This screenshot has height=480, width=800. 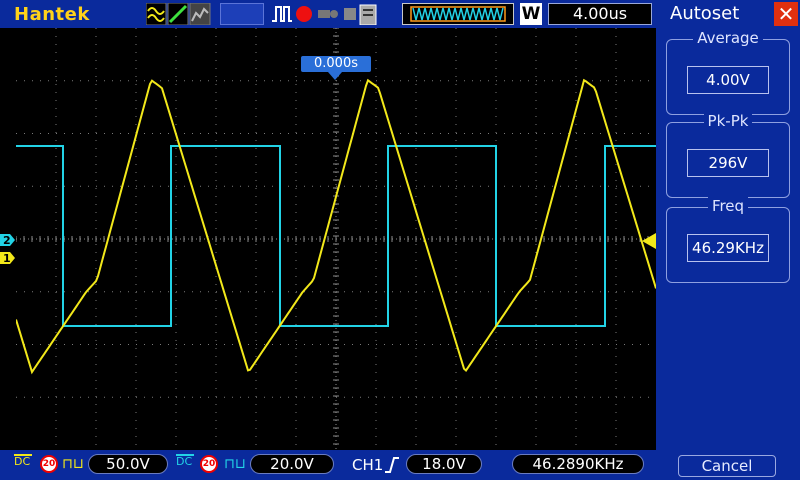 I want to click on trigger-level-marker-icon, so click(x=649, y=241).